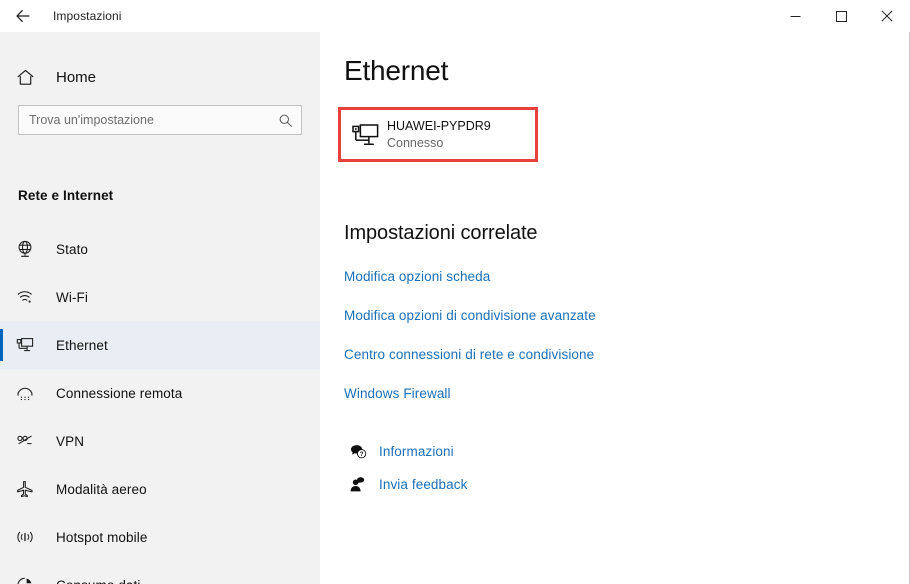 The image size is (910, 584). I want to click on sidebar-item-label: Hotspot mobile, so click(102, 537).